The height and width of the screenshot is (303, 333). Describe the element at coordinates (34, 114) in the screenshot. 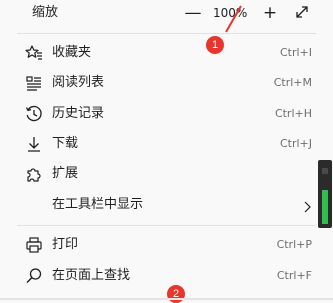

I see `history-clock-icon` at that location.